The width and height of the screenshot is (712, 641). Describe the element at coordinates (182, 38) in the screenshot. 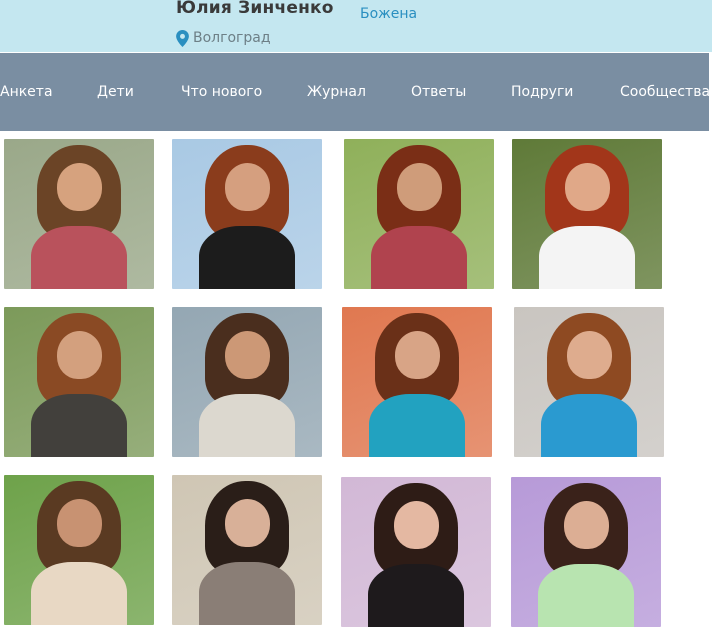

I see `location-pin-icon` at that location.